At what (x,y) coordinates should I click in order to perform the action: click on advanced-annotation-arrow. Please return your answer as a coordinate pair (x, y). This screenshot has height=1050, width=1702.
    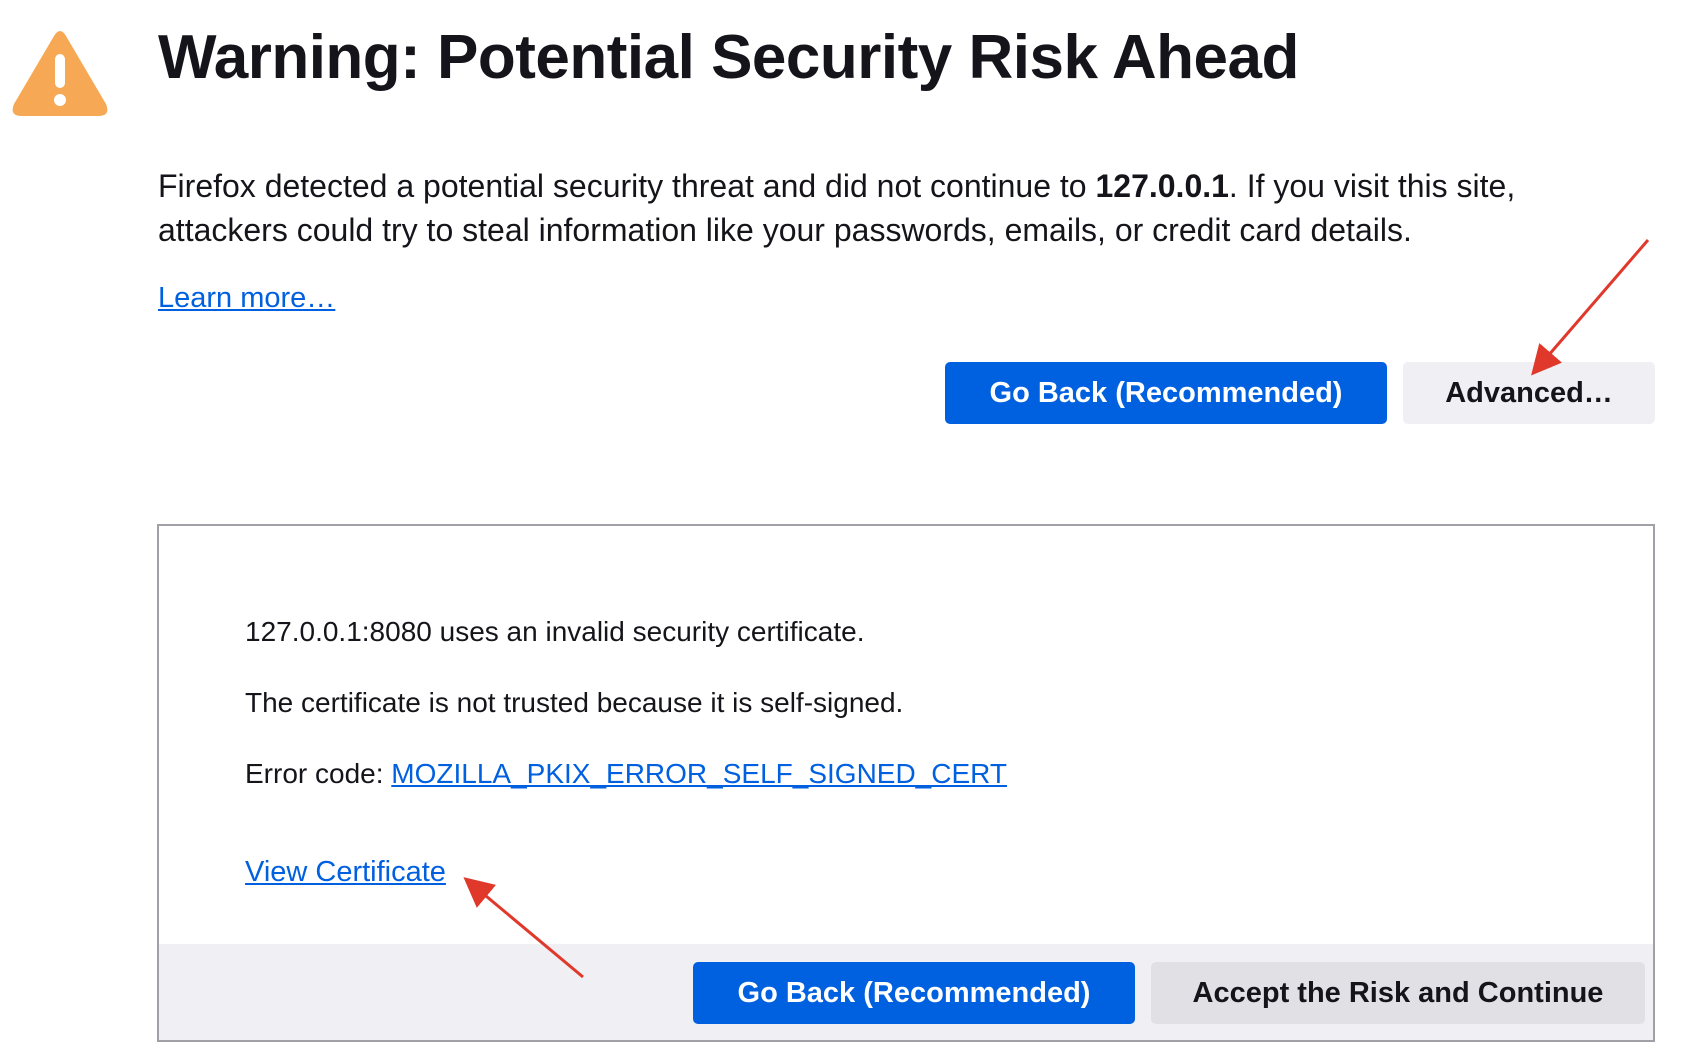
    Looking at the image, I should click on (1590, 307).